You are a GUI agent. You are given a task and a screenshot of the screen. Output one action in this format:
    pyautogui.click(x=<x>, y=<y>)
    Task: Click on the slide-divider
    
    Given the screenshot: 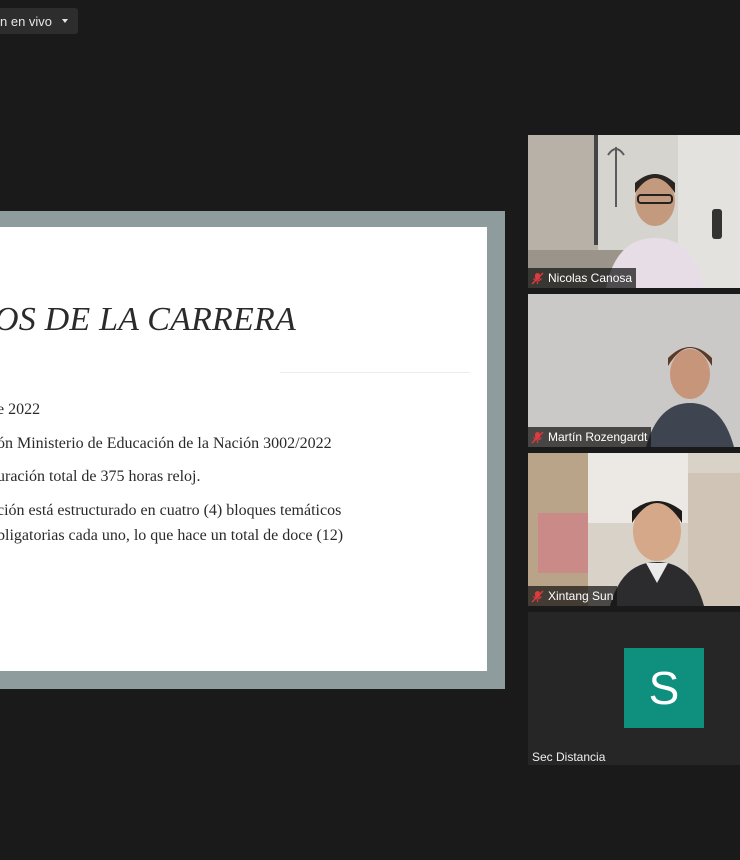 What is the action you would take?
    pyautogui.click(x=375, y=372)
    